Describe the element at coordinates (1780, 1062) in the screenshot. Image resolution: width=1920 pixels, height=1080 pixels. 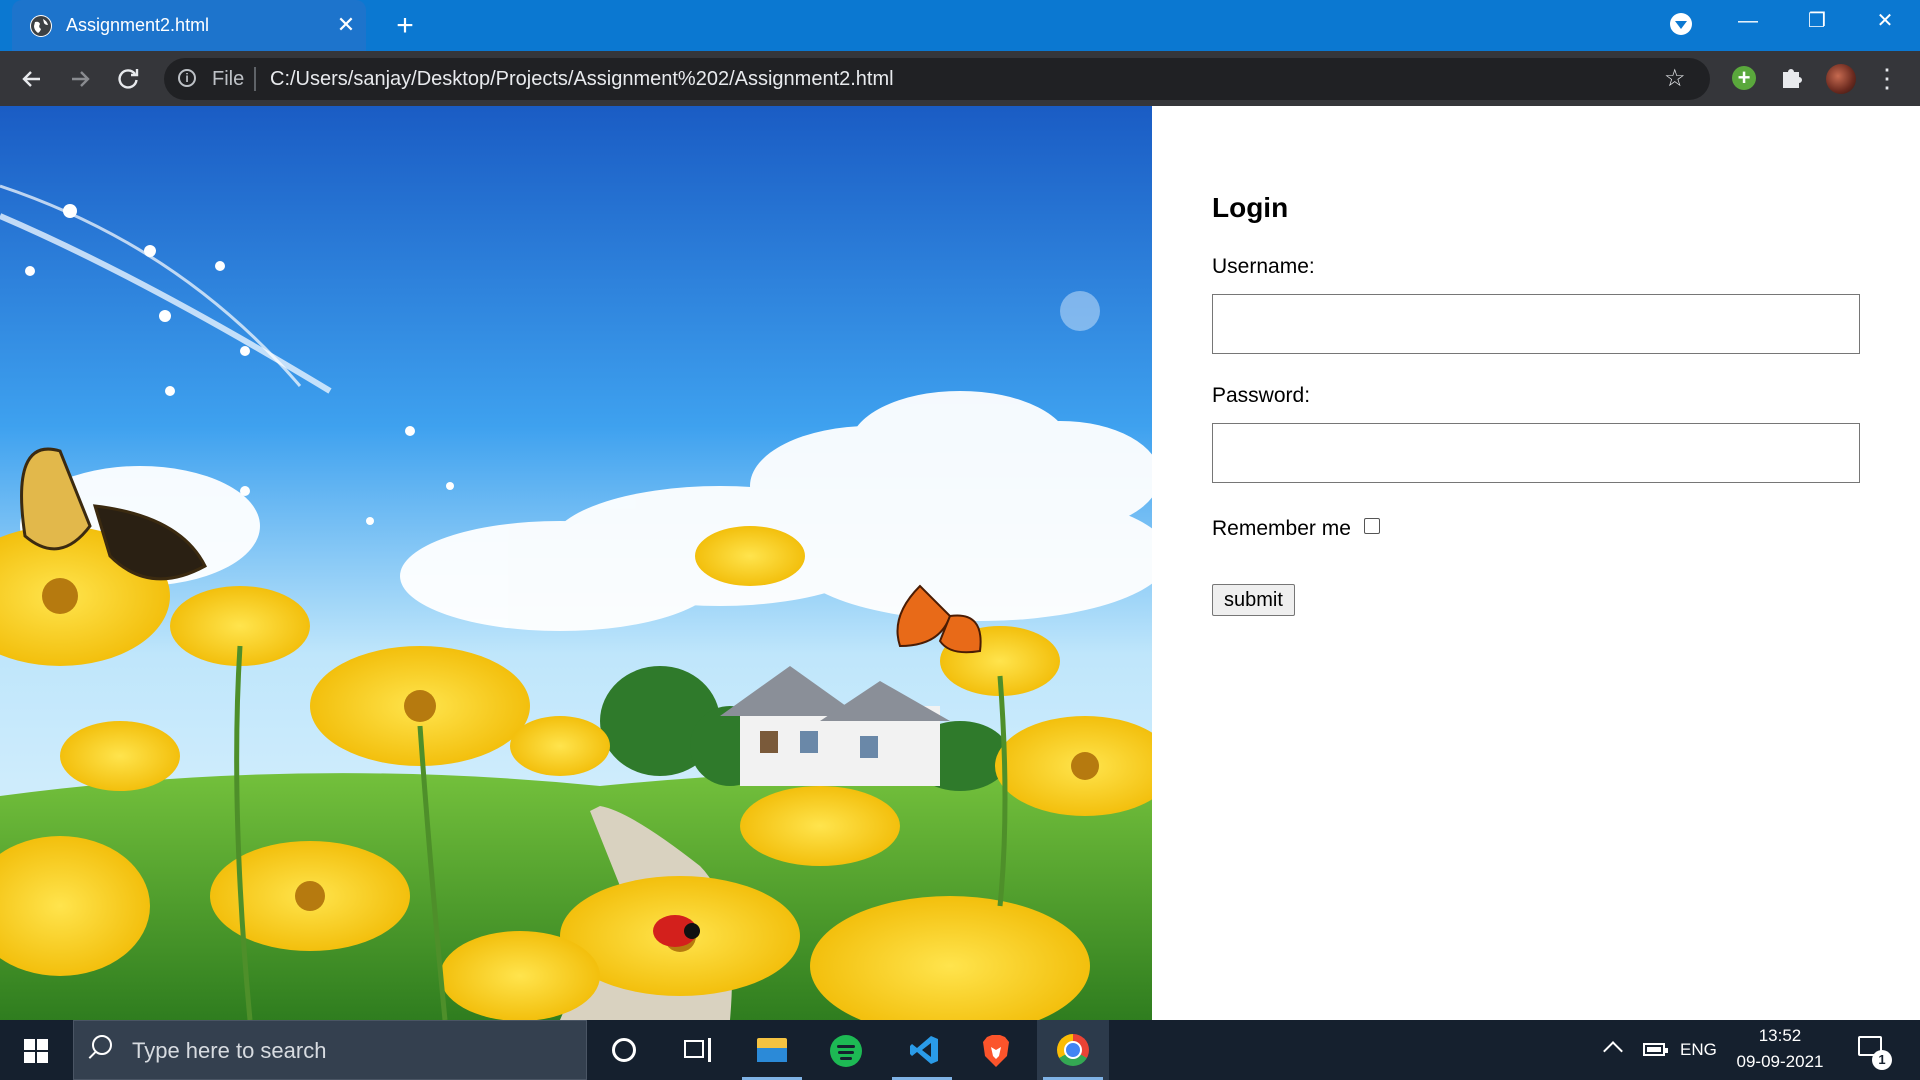
I see `clock-date: 09-09-2021` at that location.